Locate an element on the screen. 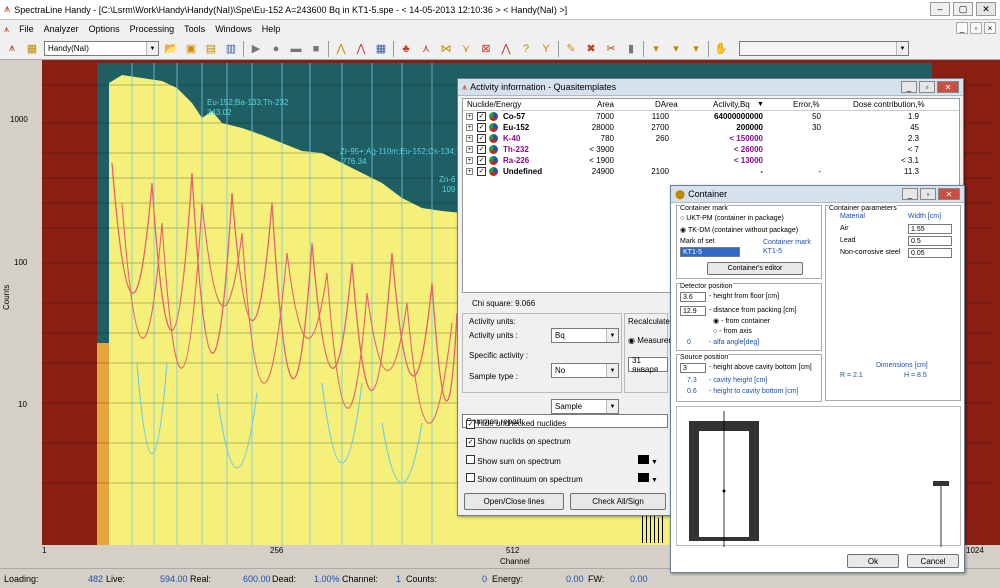 The width and height of the screenshot is (1000, 588). area-icon: ⋀ is located at coordinates (506, 49).